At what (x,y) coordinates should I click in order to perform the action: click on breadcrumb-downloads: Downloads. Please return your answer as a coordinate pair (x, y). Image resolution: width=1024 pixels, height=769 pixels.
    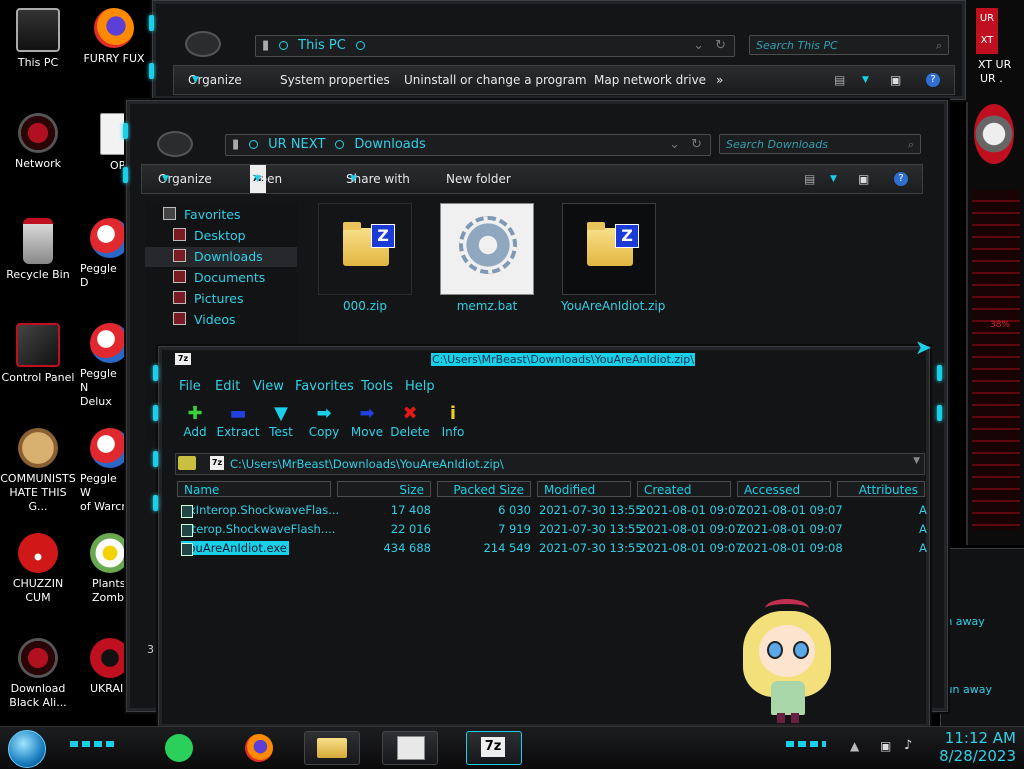
    Looking at the image, I should click on (389, 144).